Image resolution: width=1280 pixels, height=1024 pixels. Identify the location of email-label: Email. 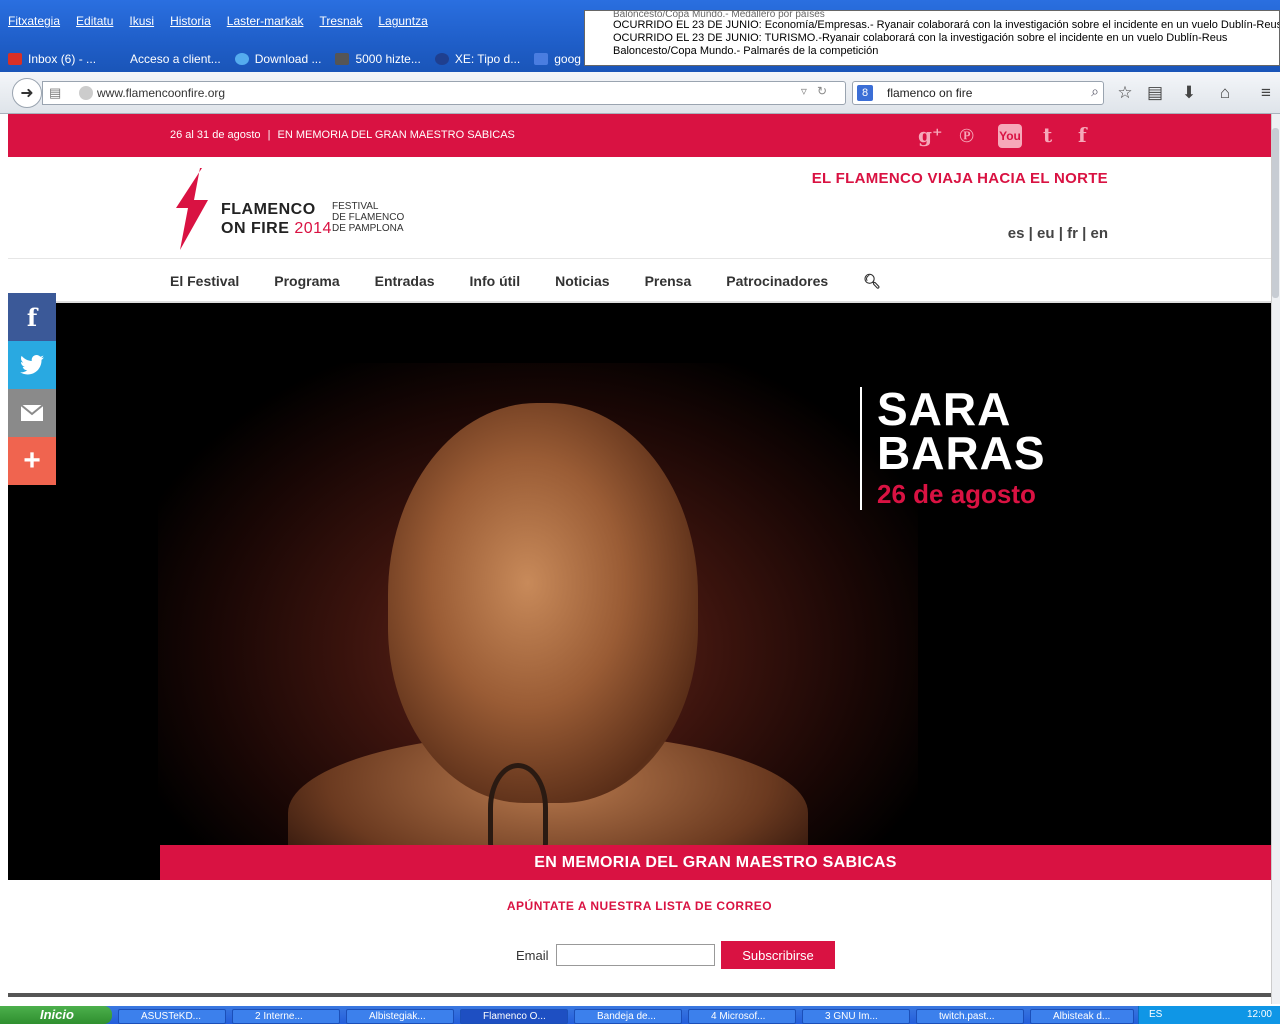
(532, 955).